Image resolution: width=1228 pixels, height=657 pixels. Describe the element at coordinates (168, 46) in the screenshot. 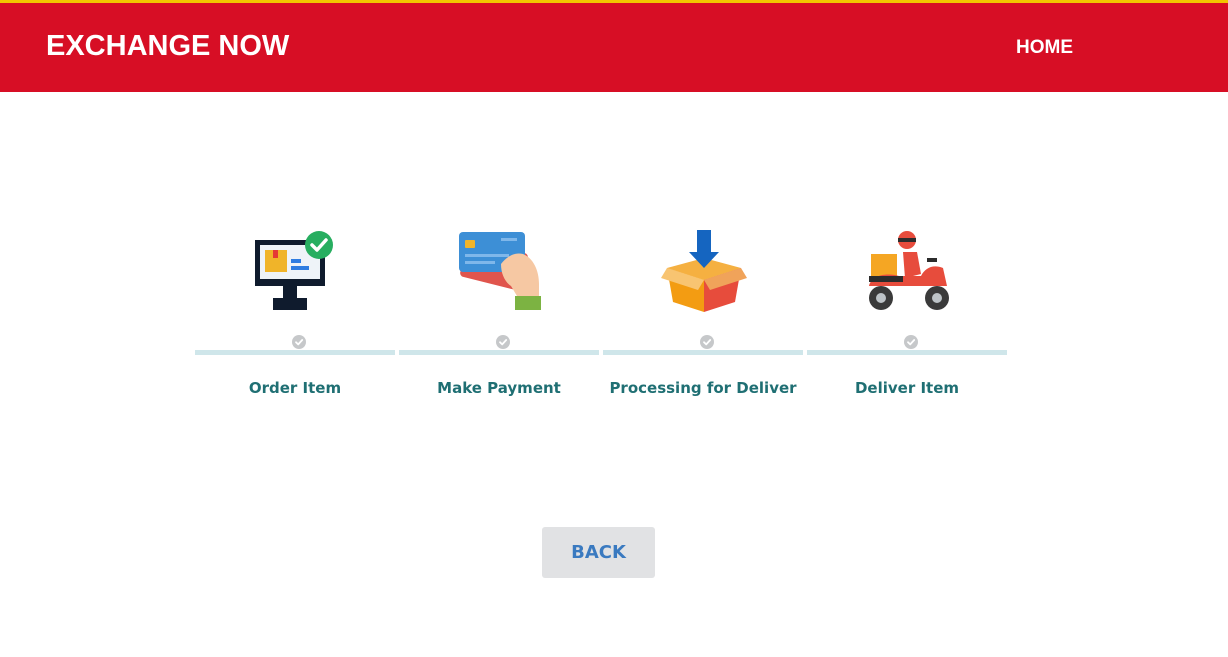

I see `brand-title: EXCHANGE NOW` at that location.